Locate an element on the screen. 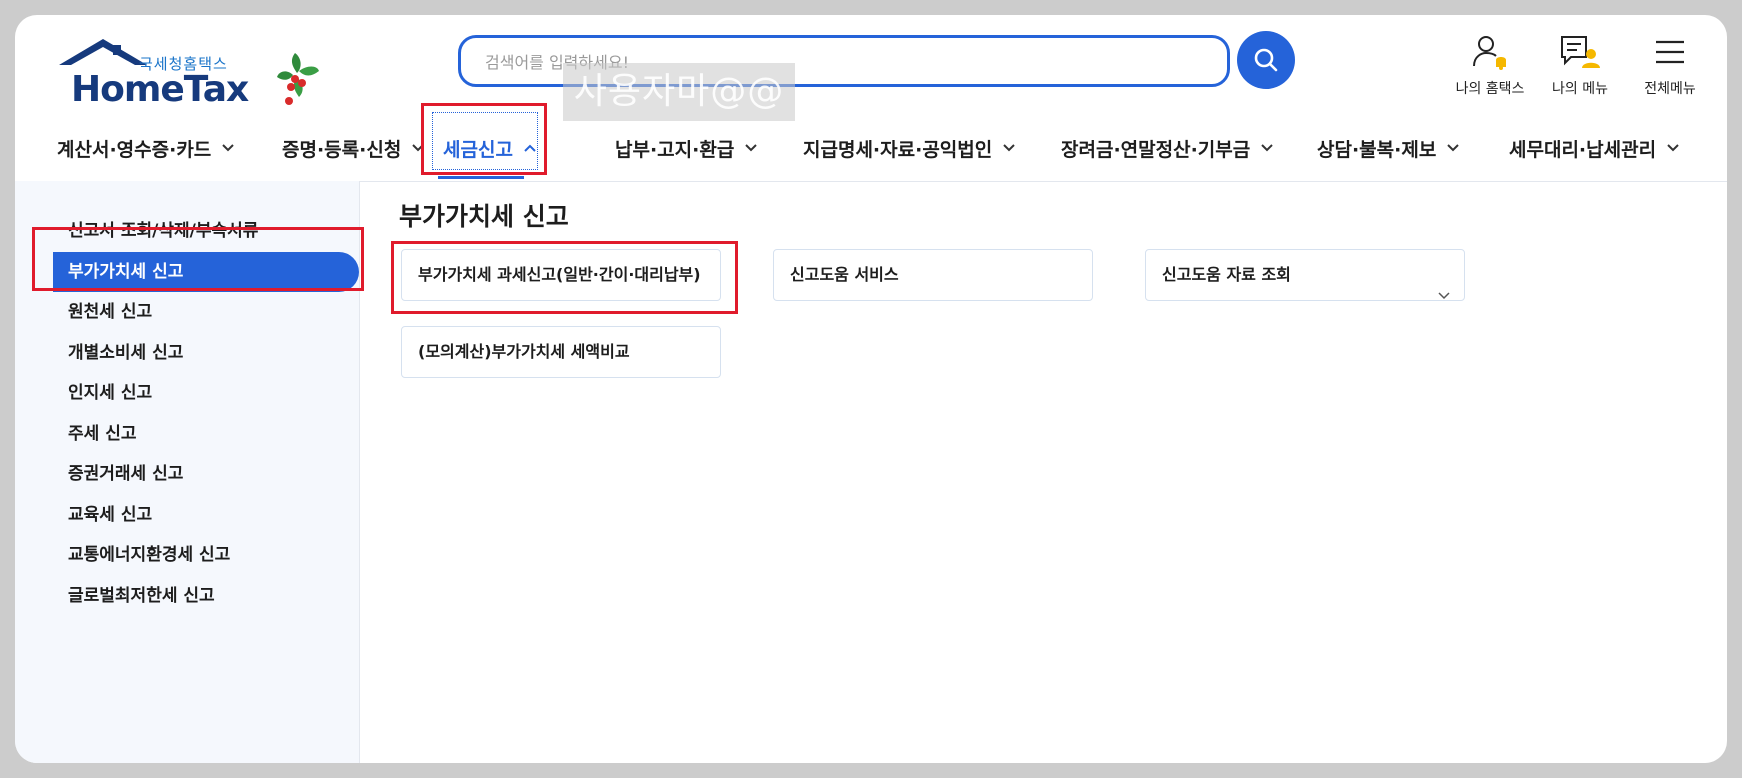 This screenshot has width=1742, height=778. nav-highlight-box is located at coordinates (484, 139).